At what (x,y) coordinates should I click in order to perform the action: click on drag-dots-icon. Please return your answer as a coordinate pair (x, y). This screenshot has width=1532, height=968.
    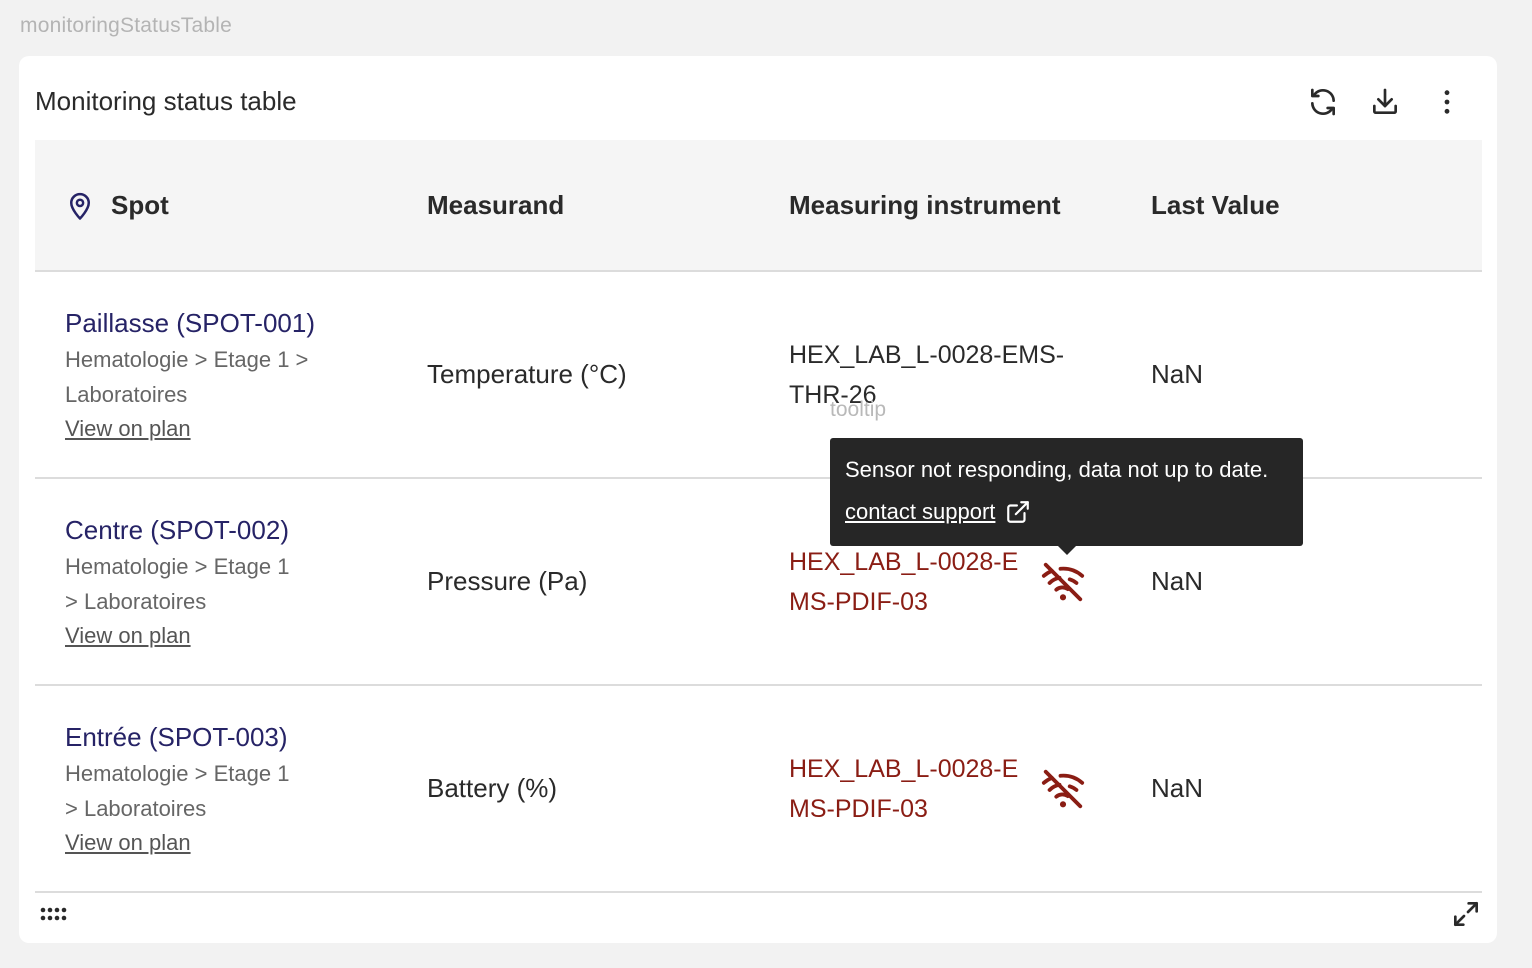
    Looking at the image, I should click on (53, 914).